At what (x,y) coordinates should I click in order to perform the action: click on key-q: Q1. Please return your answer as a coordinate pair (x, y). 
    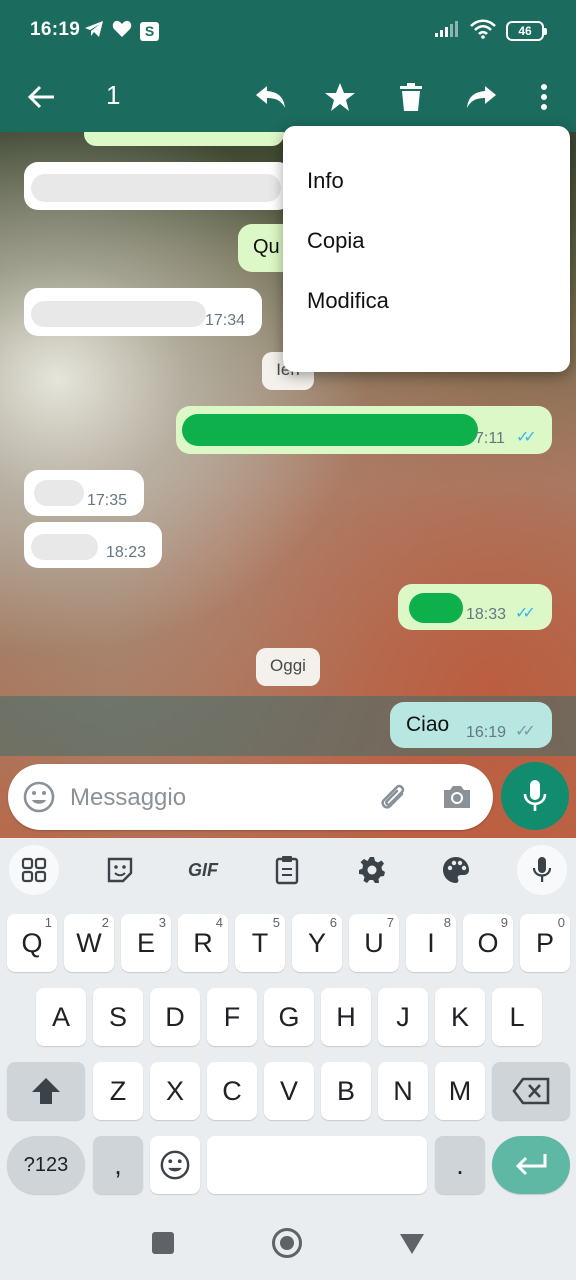
    Looking at the image, I should click on (32, 943).